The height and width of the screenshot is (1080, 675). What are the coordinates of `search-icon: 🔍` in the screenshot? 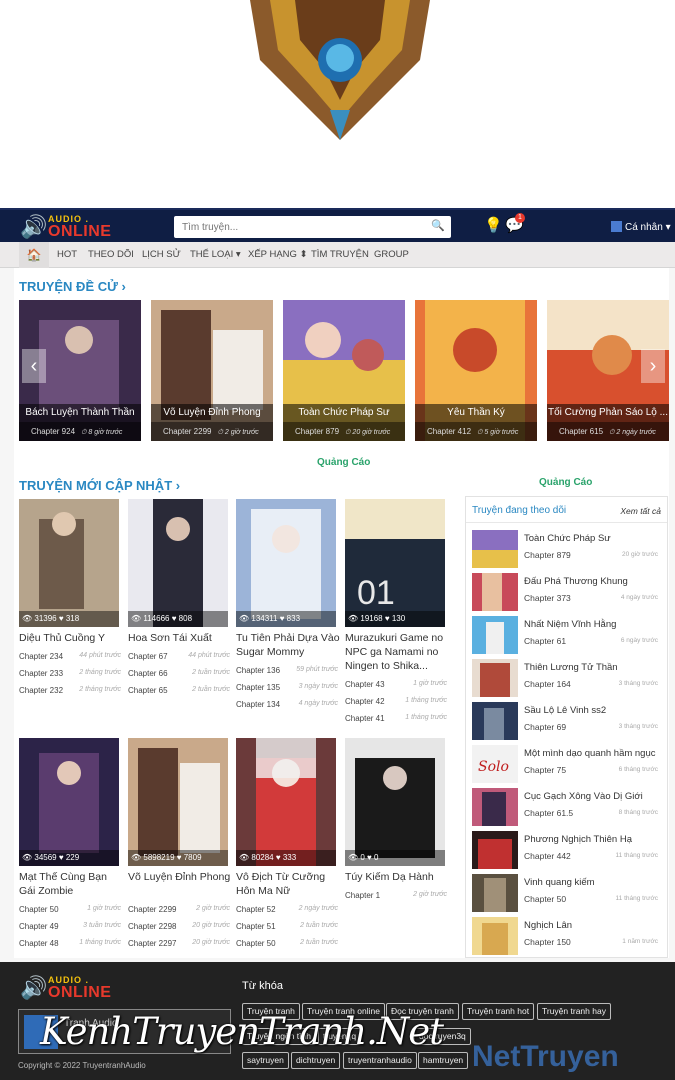 It's located at (438, 226).